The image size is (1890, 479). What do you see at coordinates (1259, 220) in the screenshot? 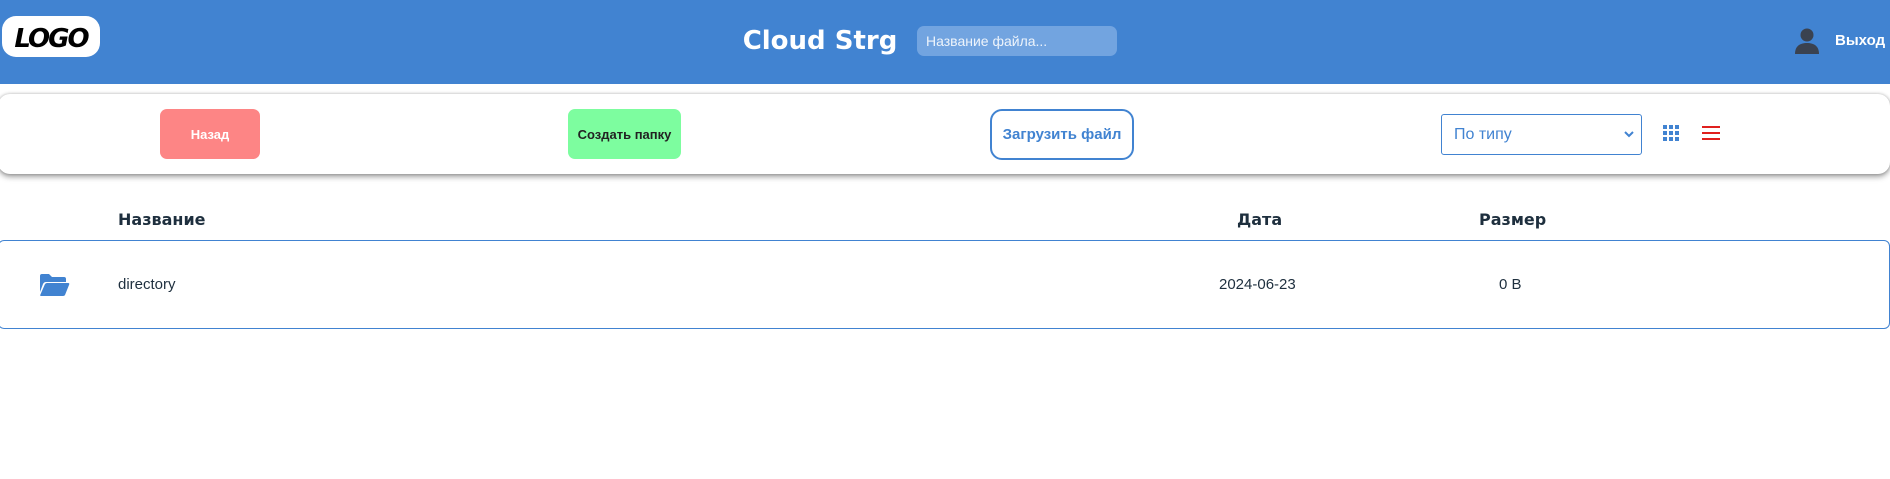
I see `column-header-date: Дата` at bounding box center [1259, 220].